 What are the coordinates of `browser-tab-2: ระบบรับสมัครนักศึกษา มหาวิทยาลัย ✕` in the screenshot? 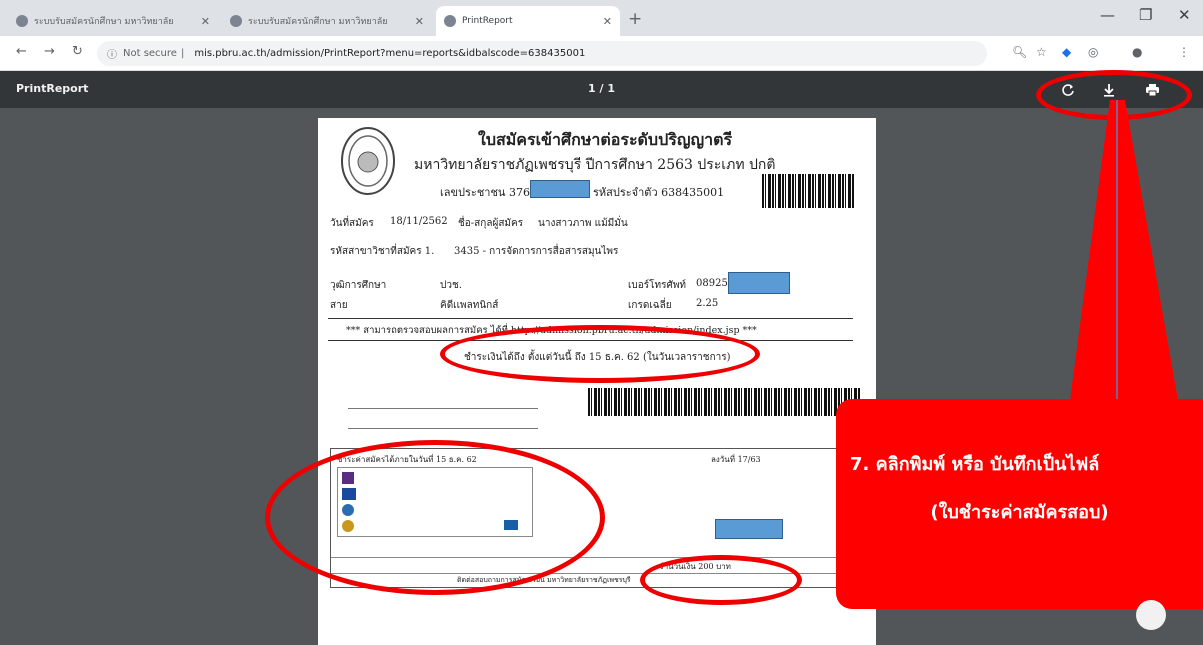 It's located at (327, 21).